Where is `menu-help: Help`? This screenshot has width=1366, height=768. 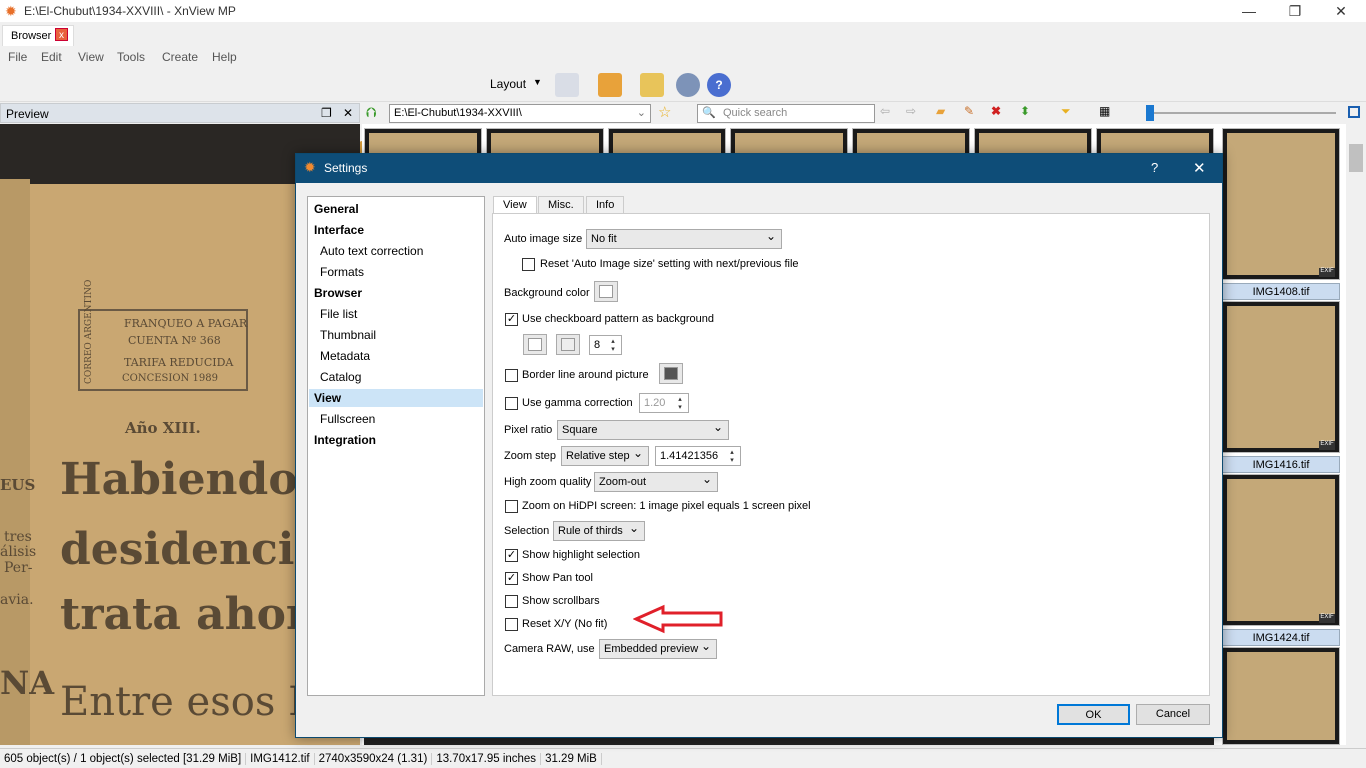
menu-help: Help is located at coordinates (224, 57).